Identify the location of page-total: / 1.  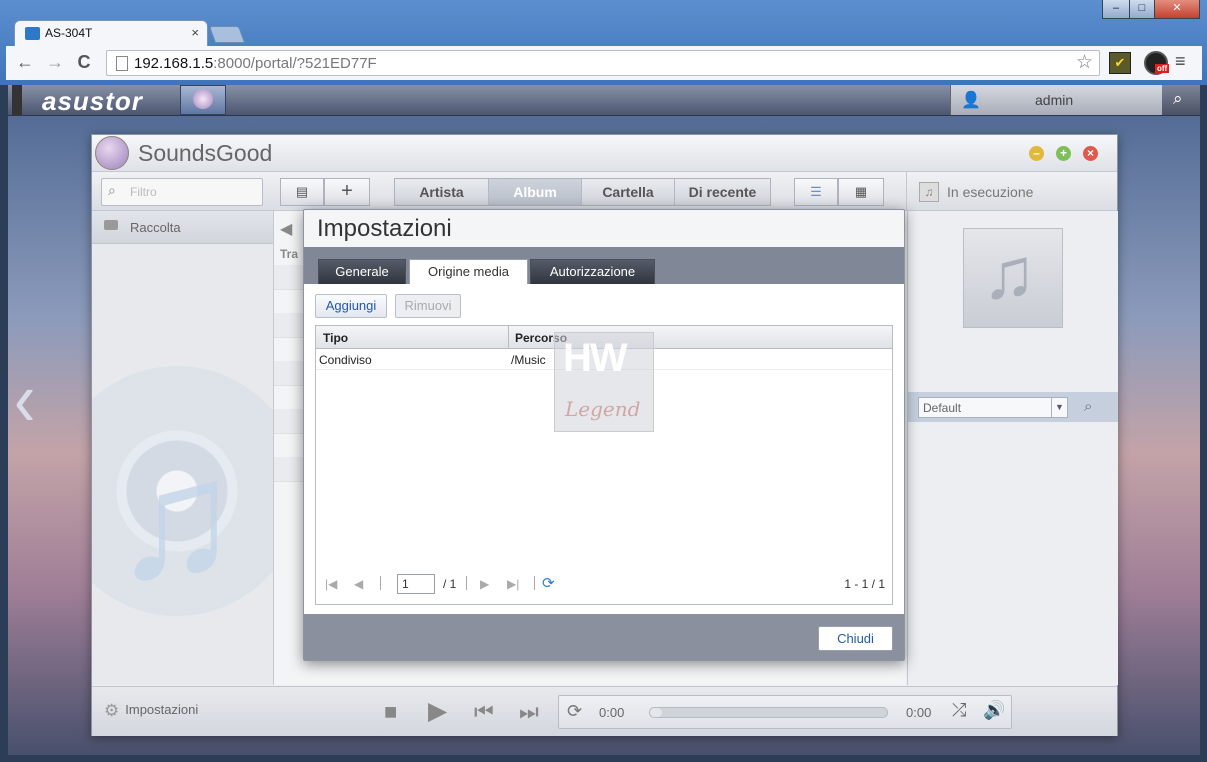
(450, 584).